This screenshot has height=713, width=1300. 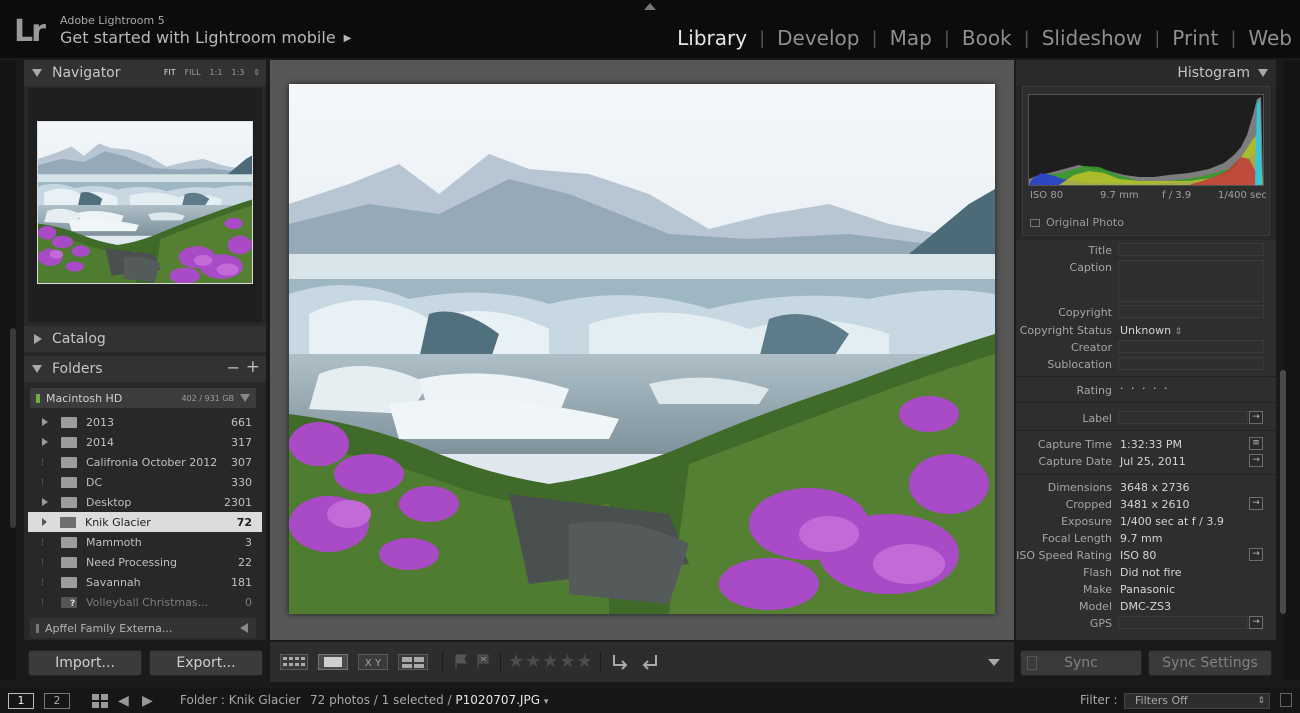 What do you see at coordinates (1197, 701) in the screenshot?
I see `filter-select: Filters Off ⇕` at bounding box center [1197, 701].